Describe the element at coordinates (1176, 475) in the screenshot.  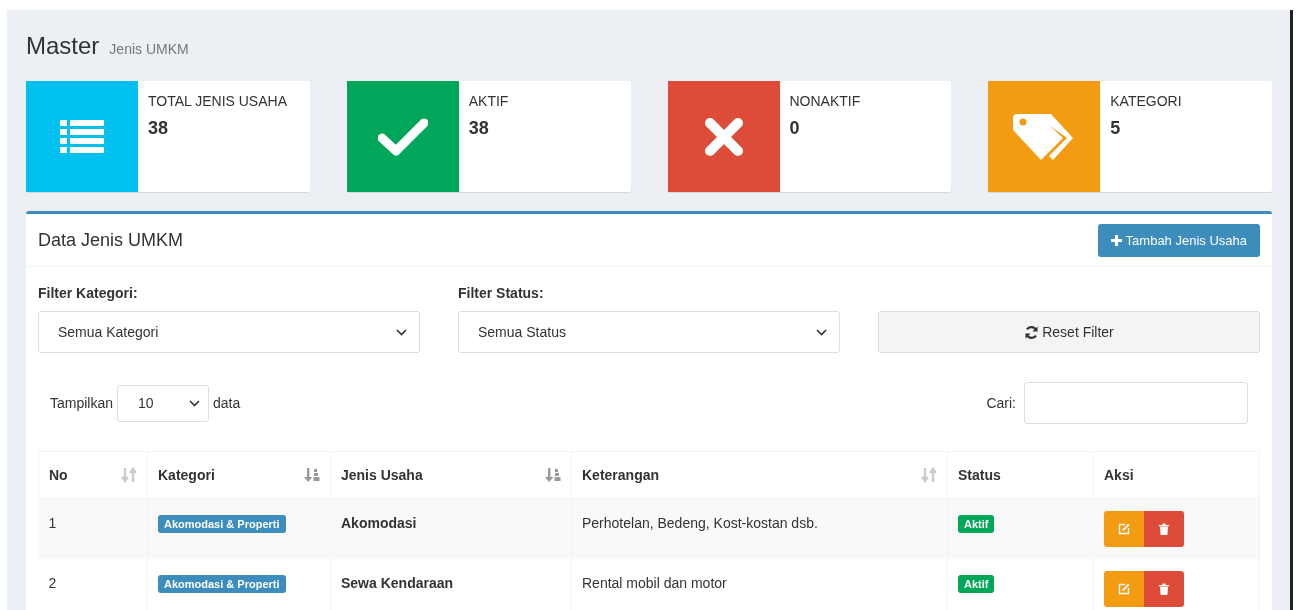
I see `column-header: Aksi` at that location.